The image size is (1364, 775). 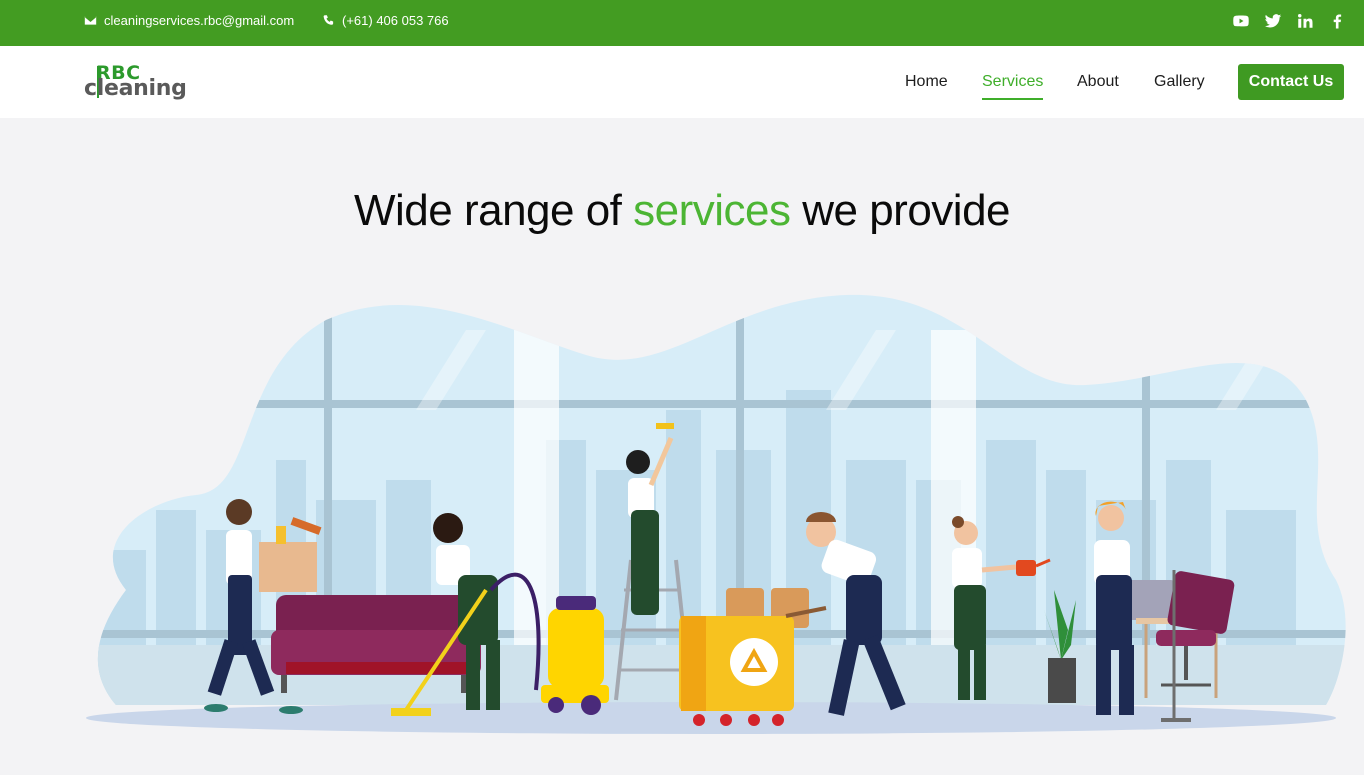 What do you see at coordinates (90, 20) in the screenshot?
I see `envelope-icon` at bounding box center [90, 20].